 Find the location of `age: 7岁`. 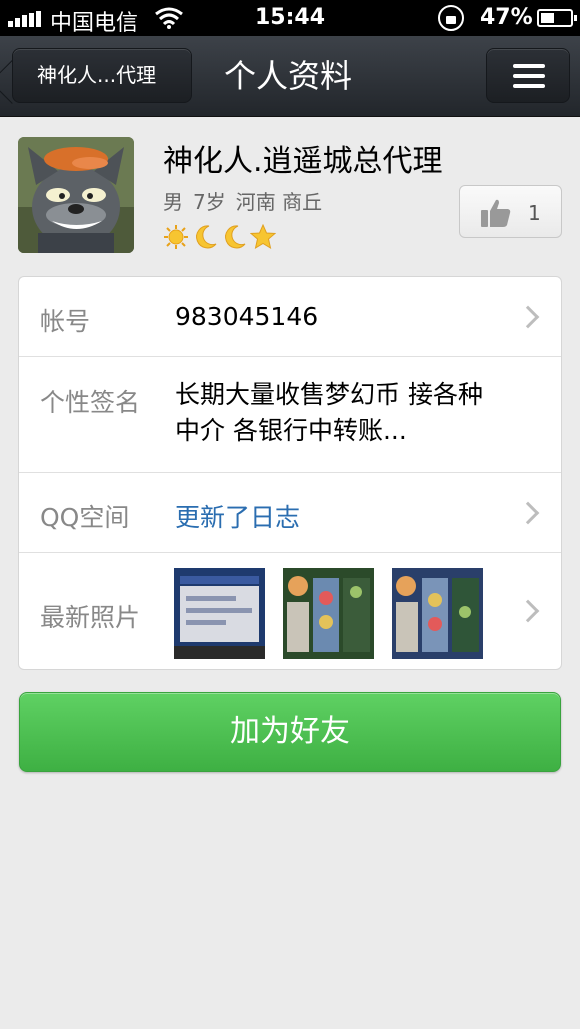

age: 7岁 is located at coordinates (209, 202).